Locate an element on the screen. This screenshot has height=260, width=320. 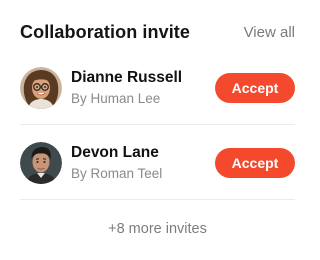
man-with-dark-hair-avatar is located at coordinates (41, 163).